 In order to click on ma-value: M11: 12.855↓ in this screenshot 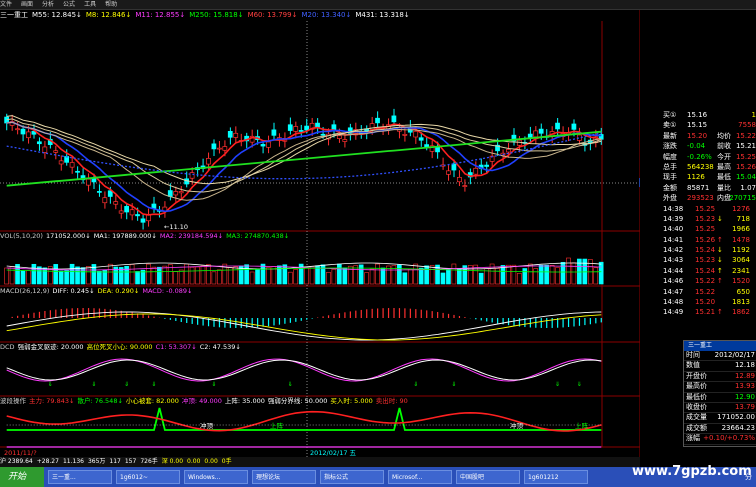, I will do `click(160, 15)`.